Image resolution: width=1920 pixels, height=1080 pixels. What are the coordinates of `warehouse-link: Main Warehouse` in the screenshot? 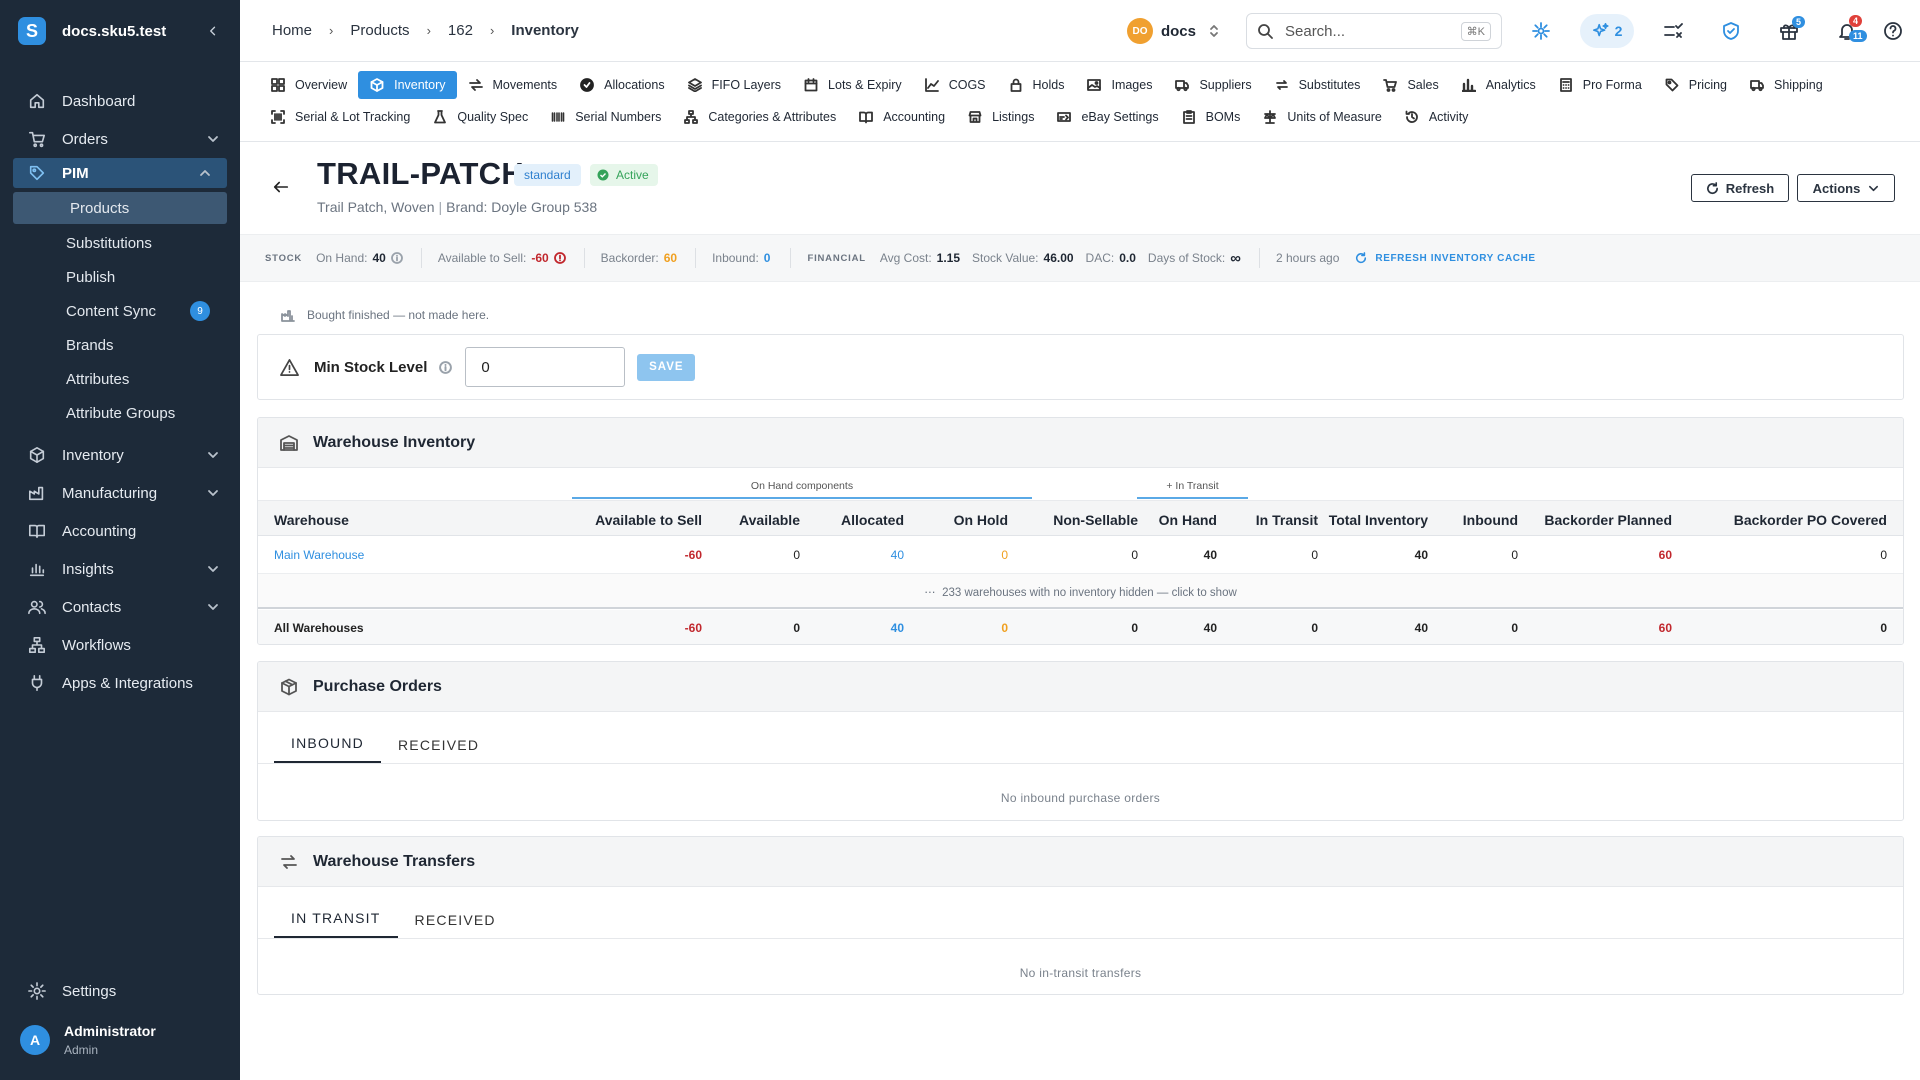 It's located at (319, 555).